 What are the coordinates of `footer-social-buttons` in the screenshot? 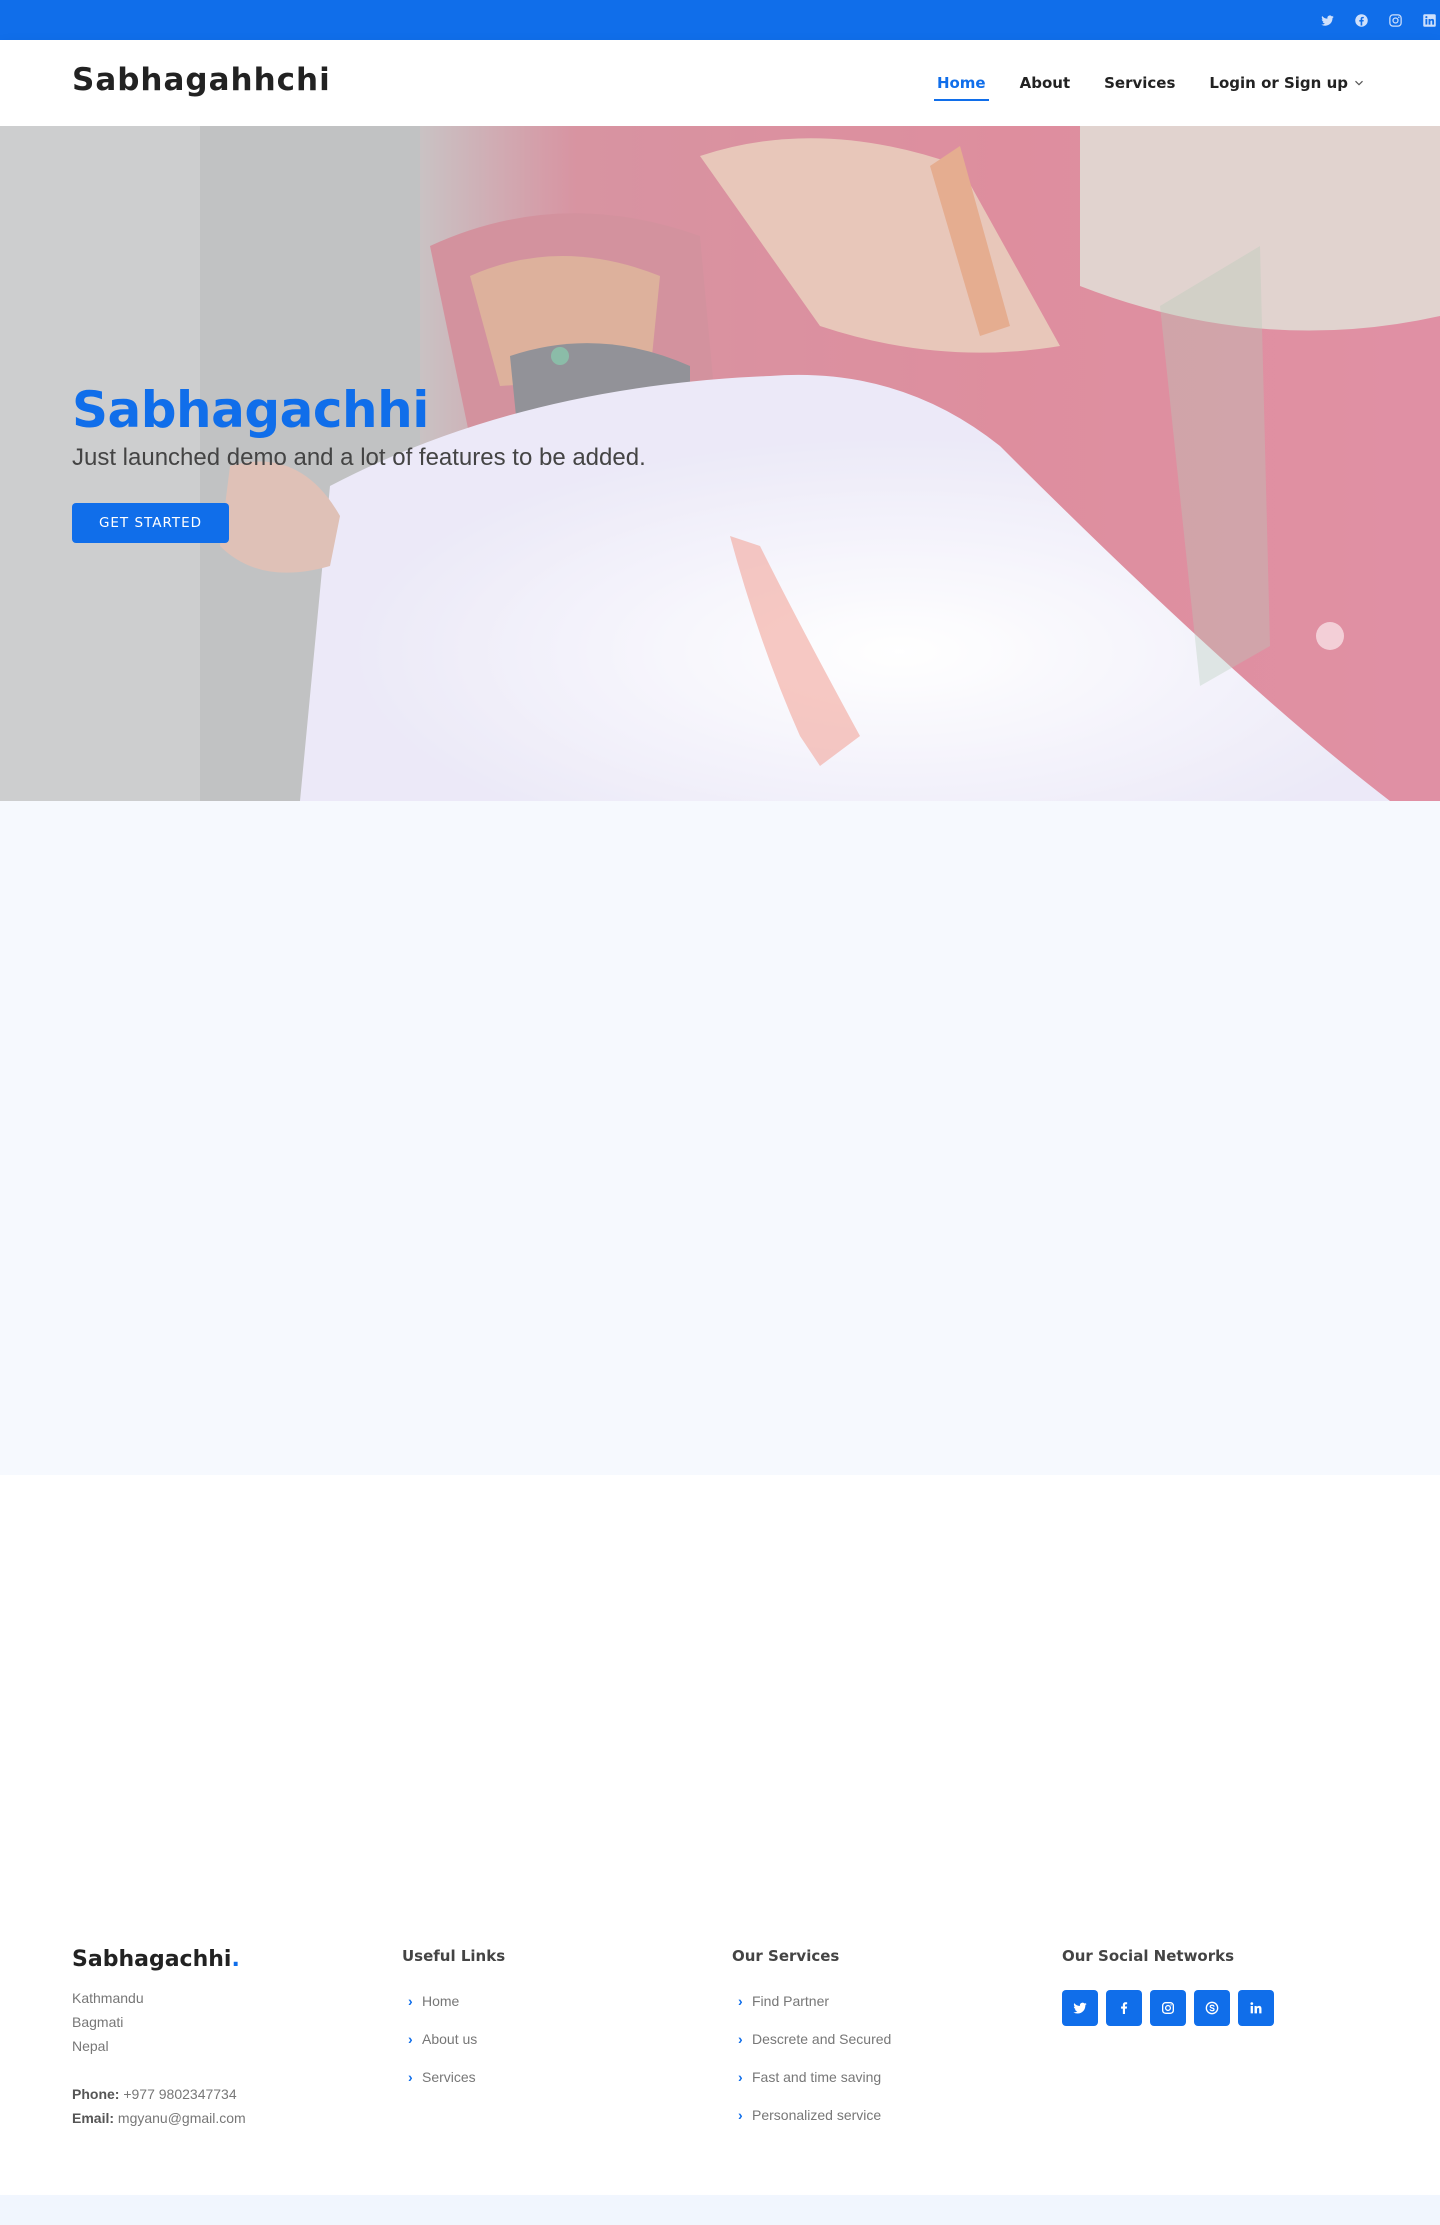 It's located at (1168, 2008).